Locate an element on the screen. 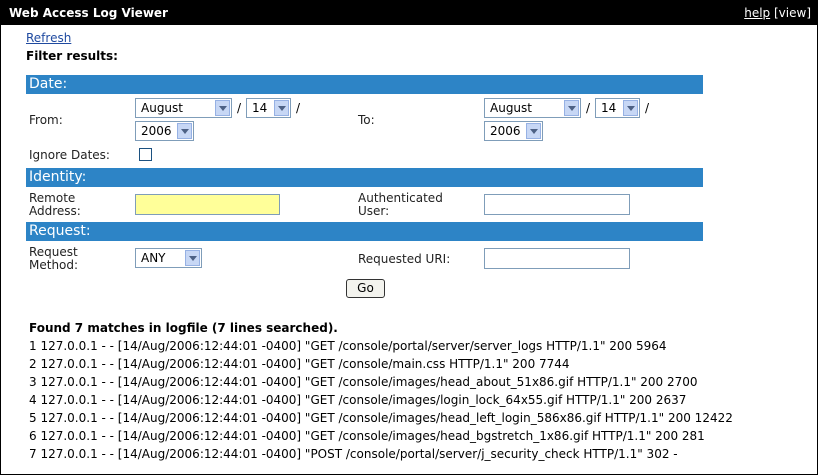 This screenshot has height=475, width=818. request-method-label-line1: Request is located at coordinates (53, 252).